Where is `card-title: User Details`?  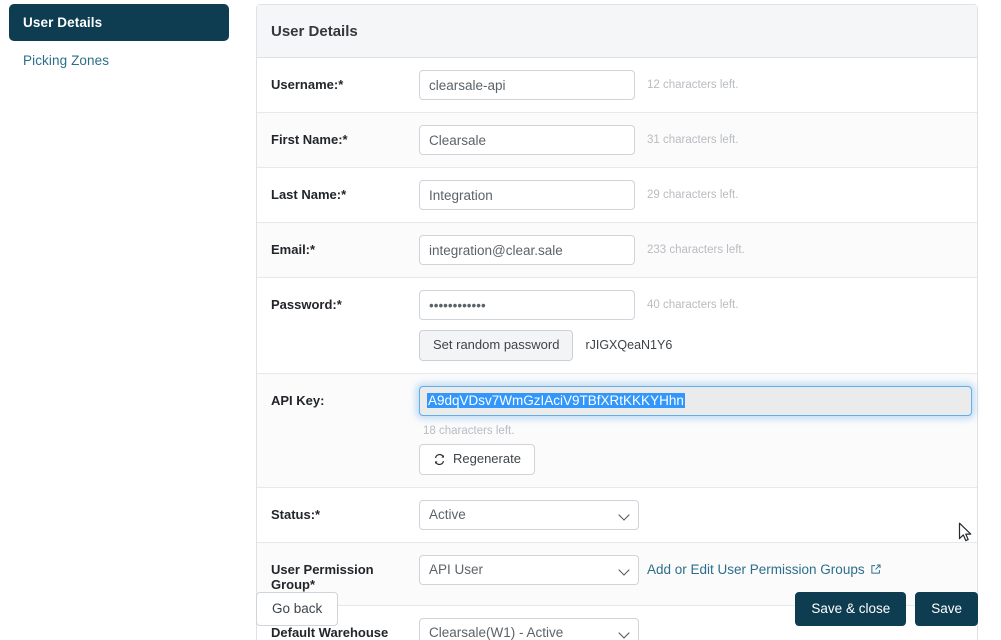
card-title: User Details is located at coordinates (617, 31).